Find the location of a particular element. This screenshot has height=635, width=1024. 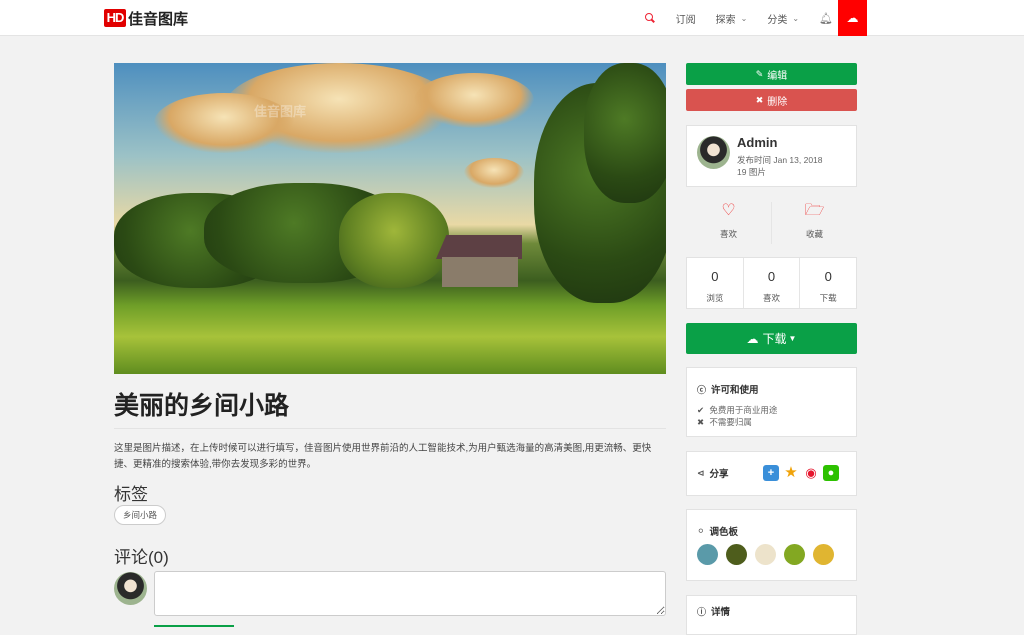

color-swatches is located at coordinates (769, 554).